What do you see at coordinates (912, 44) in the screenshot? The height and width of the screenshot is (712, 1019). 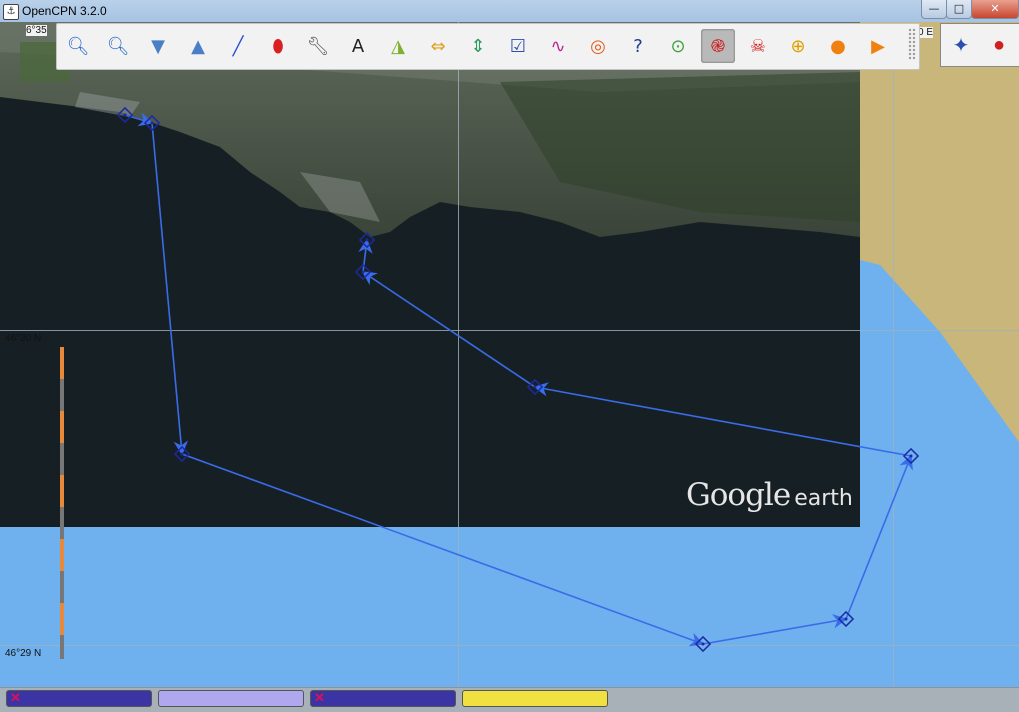 I see `toolbar-grip` at bounding box center [912, 44].